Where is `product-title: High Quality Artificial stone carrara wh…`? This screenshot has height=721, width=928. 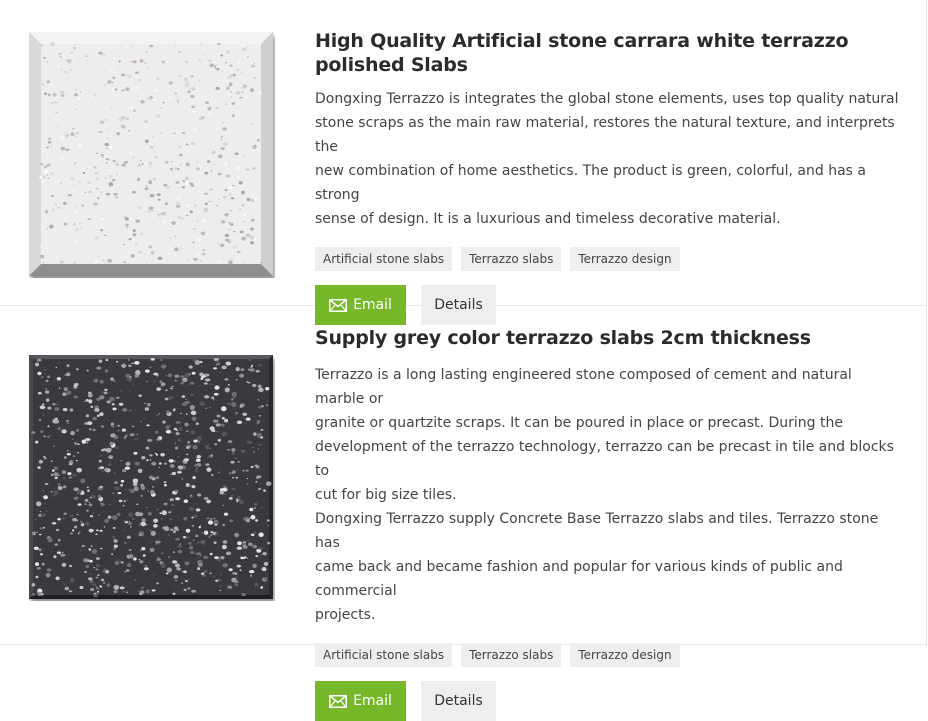 product-title: High Quality Artificial stone carrara wh… is located at coordinates (610, 53).